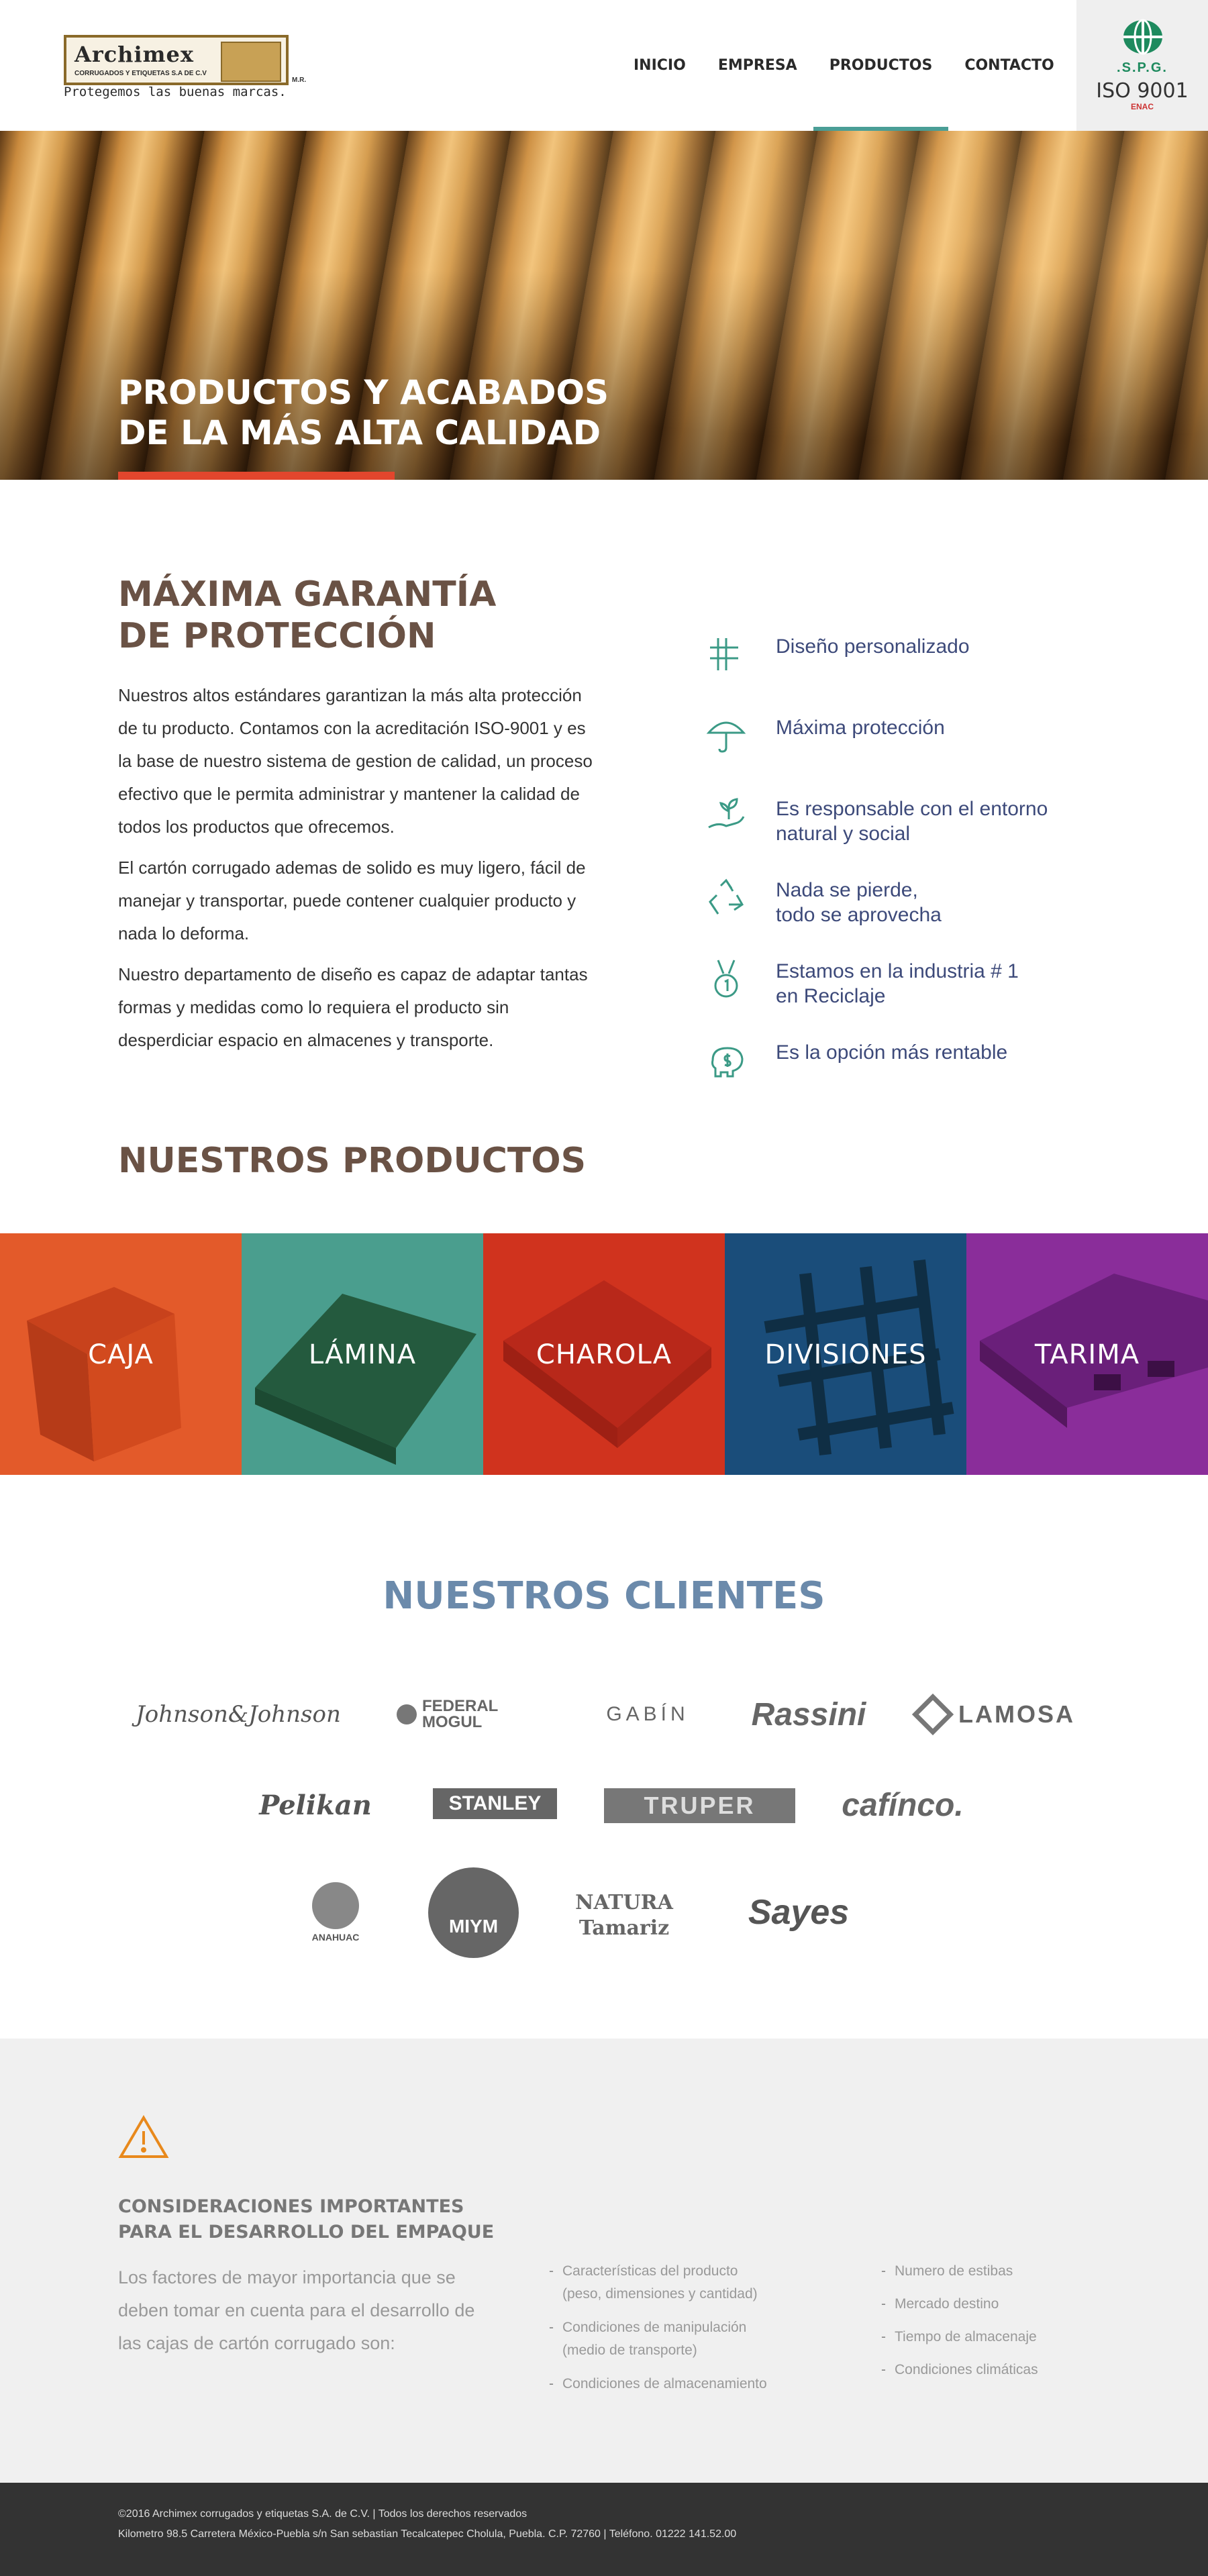 The width and height of the screenshot is (1208, 2576). Describe the element at coordinates (256, 476) in the screenshot. I see `hero-accent-bar` at that location.